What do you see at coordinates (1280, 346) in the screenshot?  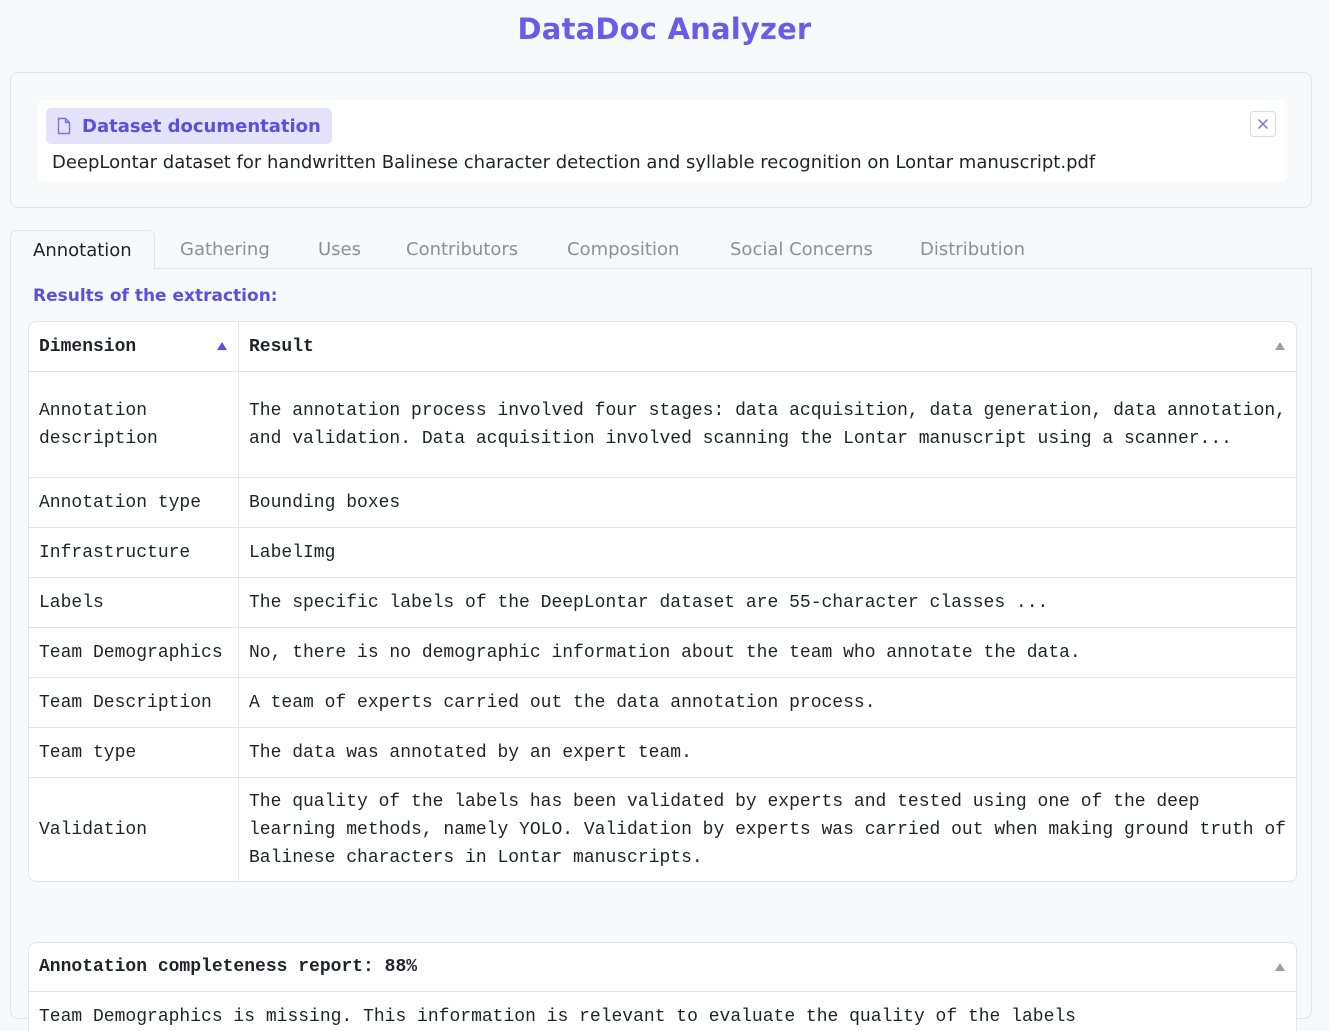 I see `sort-icon` at bounding box center [1280, 346].